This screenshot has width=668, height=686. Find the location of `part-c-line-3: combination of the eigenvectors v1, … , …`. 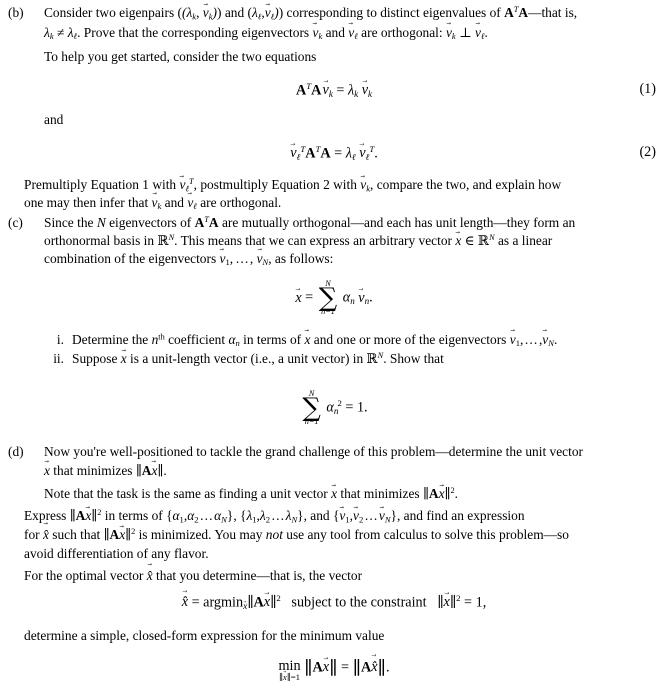

part-c-line-3: combination of the eigenvectors v1, … , … is located at coordinates (350, 259).